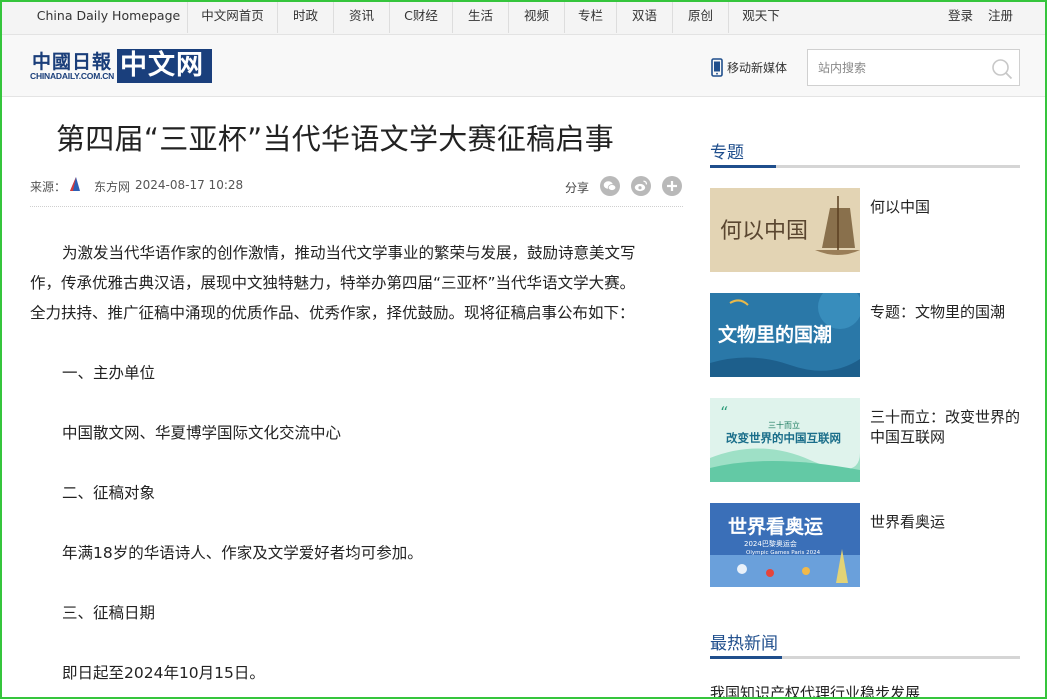 This screenshot has width=1047, height=699. Describe the element at coordinates (109, 373) in the screenshot. I see `section-heading: 一、主办单位` at that location.